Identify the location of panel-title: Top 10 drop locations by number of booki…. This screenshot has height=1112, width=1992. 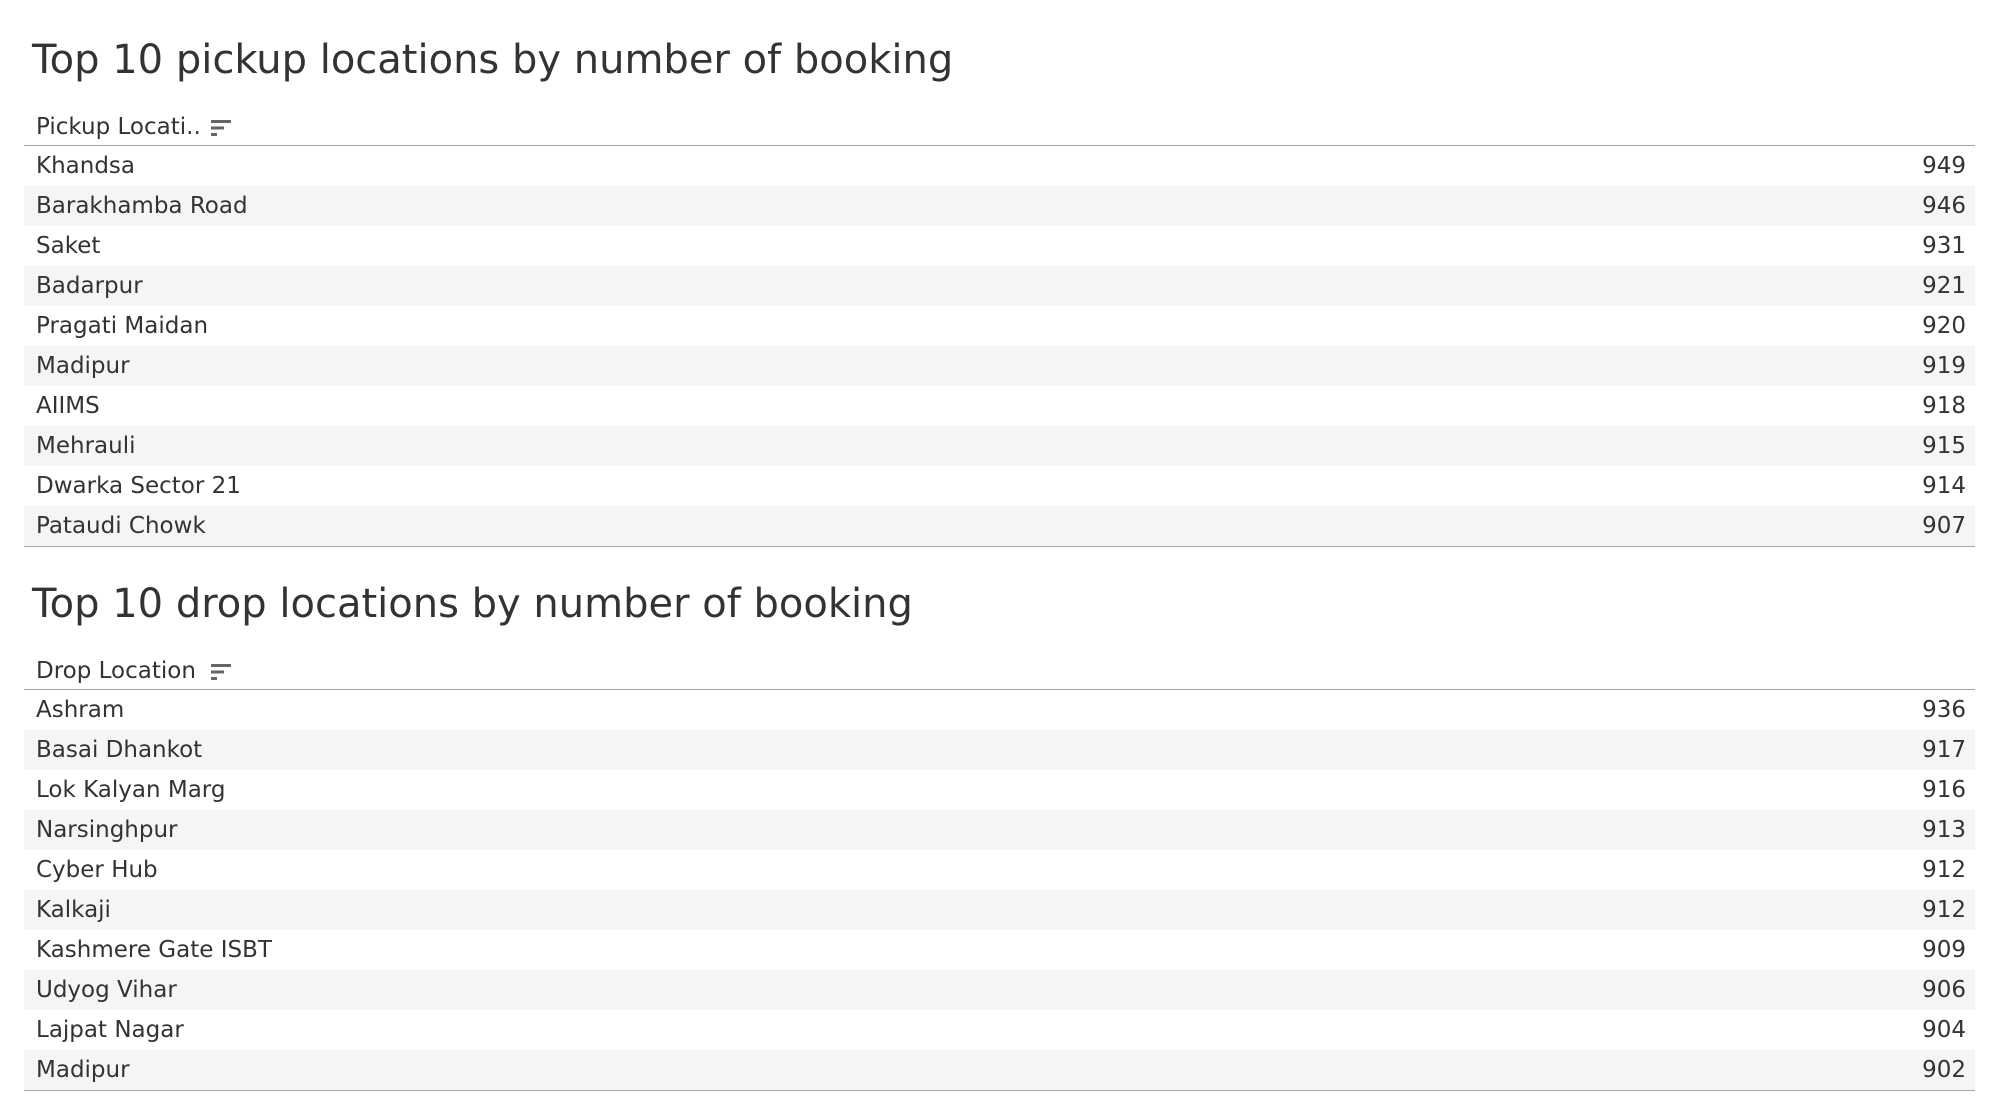
(472, 604).